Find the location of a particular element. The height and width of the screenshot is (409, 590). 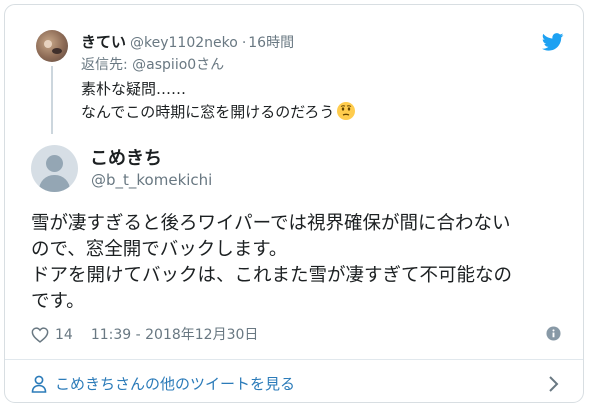

tweet-meta-row: 14 11:39 - 2018年12月30日 is located at coordinates (144, 335).